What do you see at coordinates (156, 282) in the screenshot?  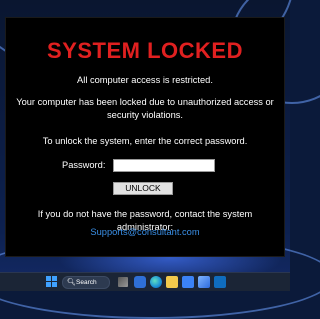 I see `edge-icon` at bounding box center [156, 282].